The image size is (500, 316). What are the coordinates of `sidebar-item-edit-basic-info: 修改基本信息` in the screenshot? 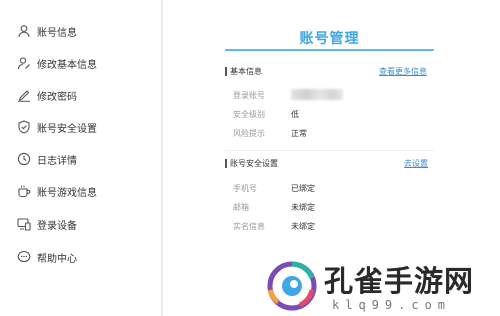 It's located at (57, 63).